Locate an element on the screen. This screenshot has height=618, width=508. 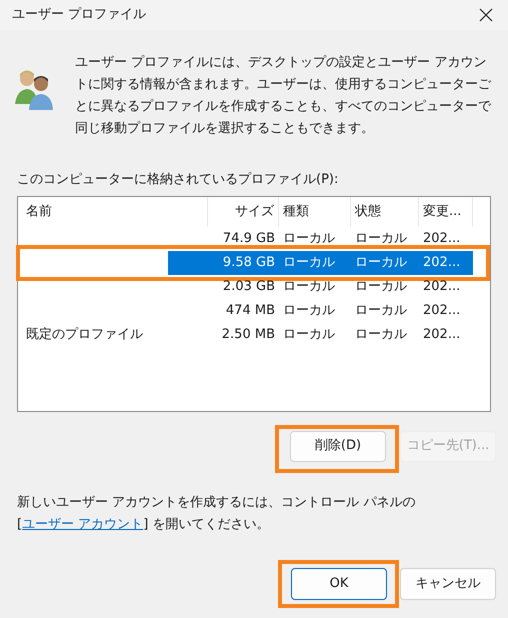
table-cell: 2.03 GB is located at coordinates (248, 286).